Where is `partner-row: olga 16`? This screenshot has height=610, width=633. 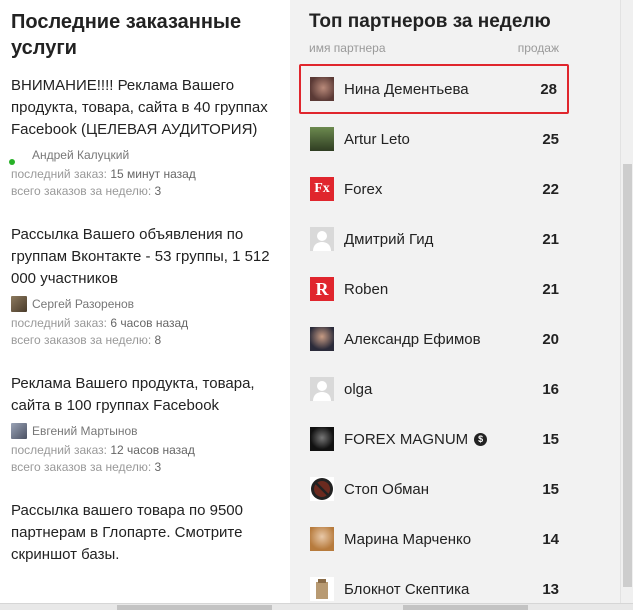 partner-row: olga 16 is located at coordinates (434, 389).